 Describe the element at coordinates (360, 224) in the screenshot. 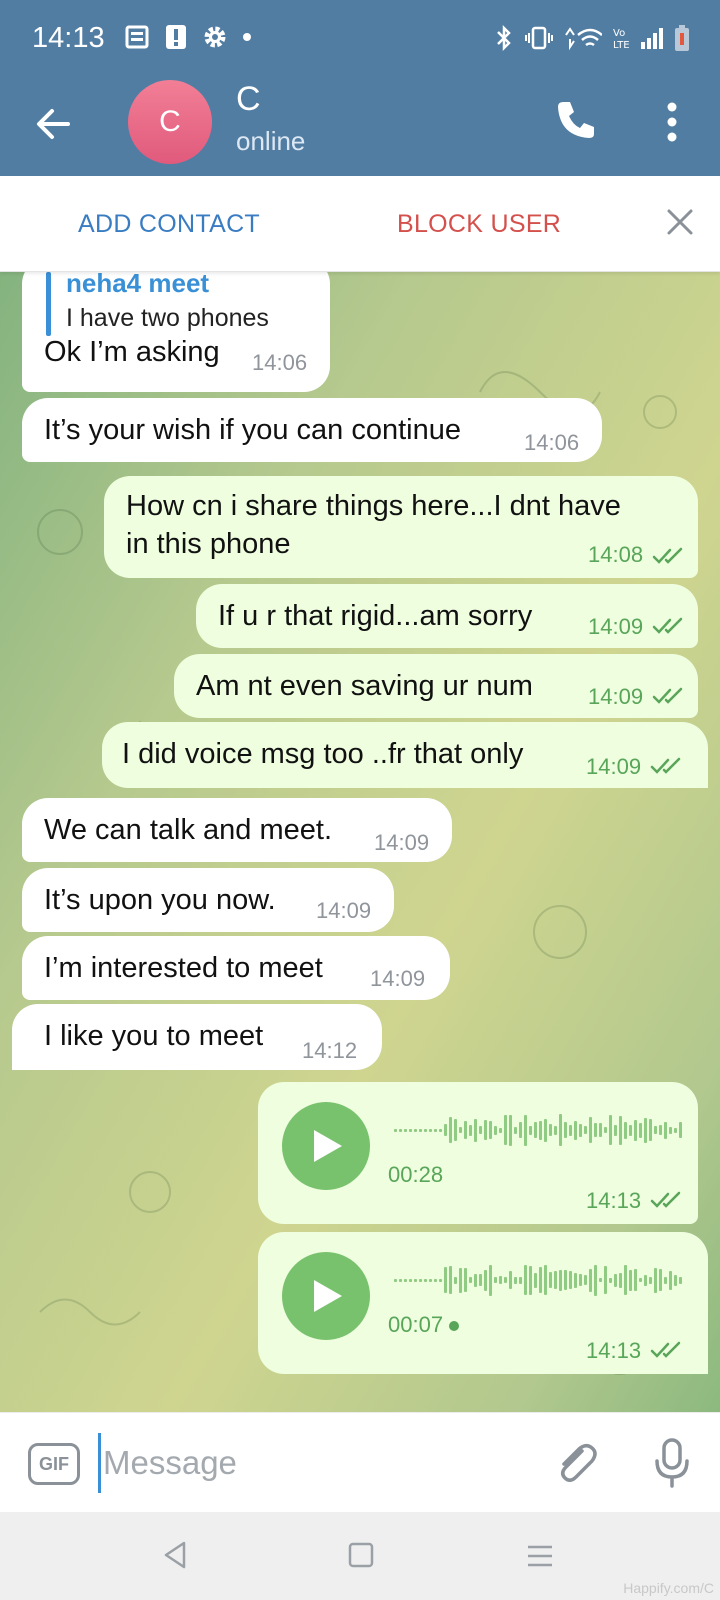

I see `contact-action-bar: ADD CONTACT BLOCK USER` at that location.